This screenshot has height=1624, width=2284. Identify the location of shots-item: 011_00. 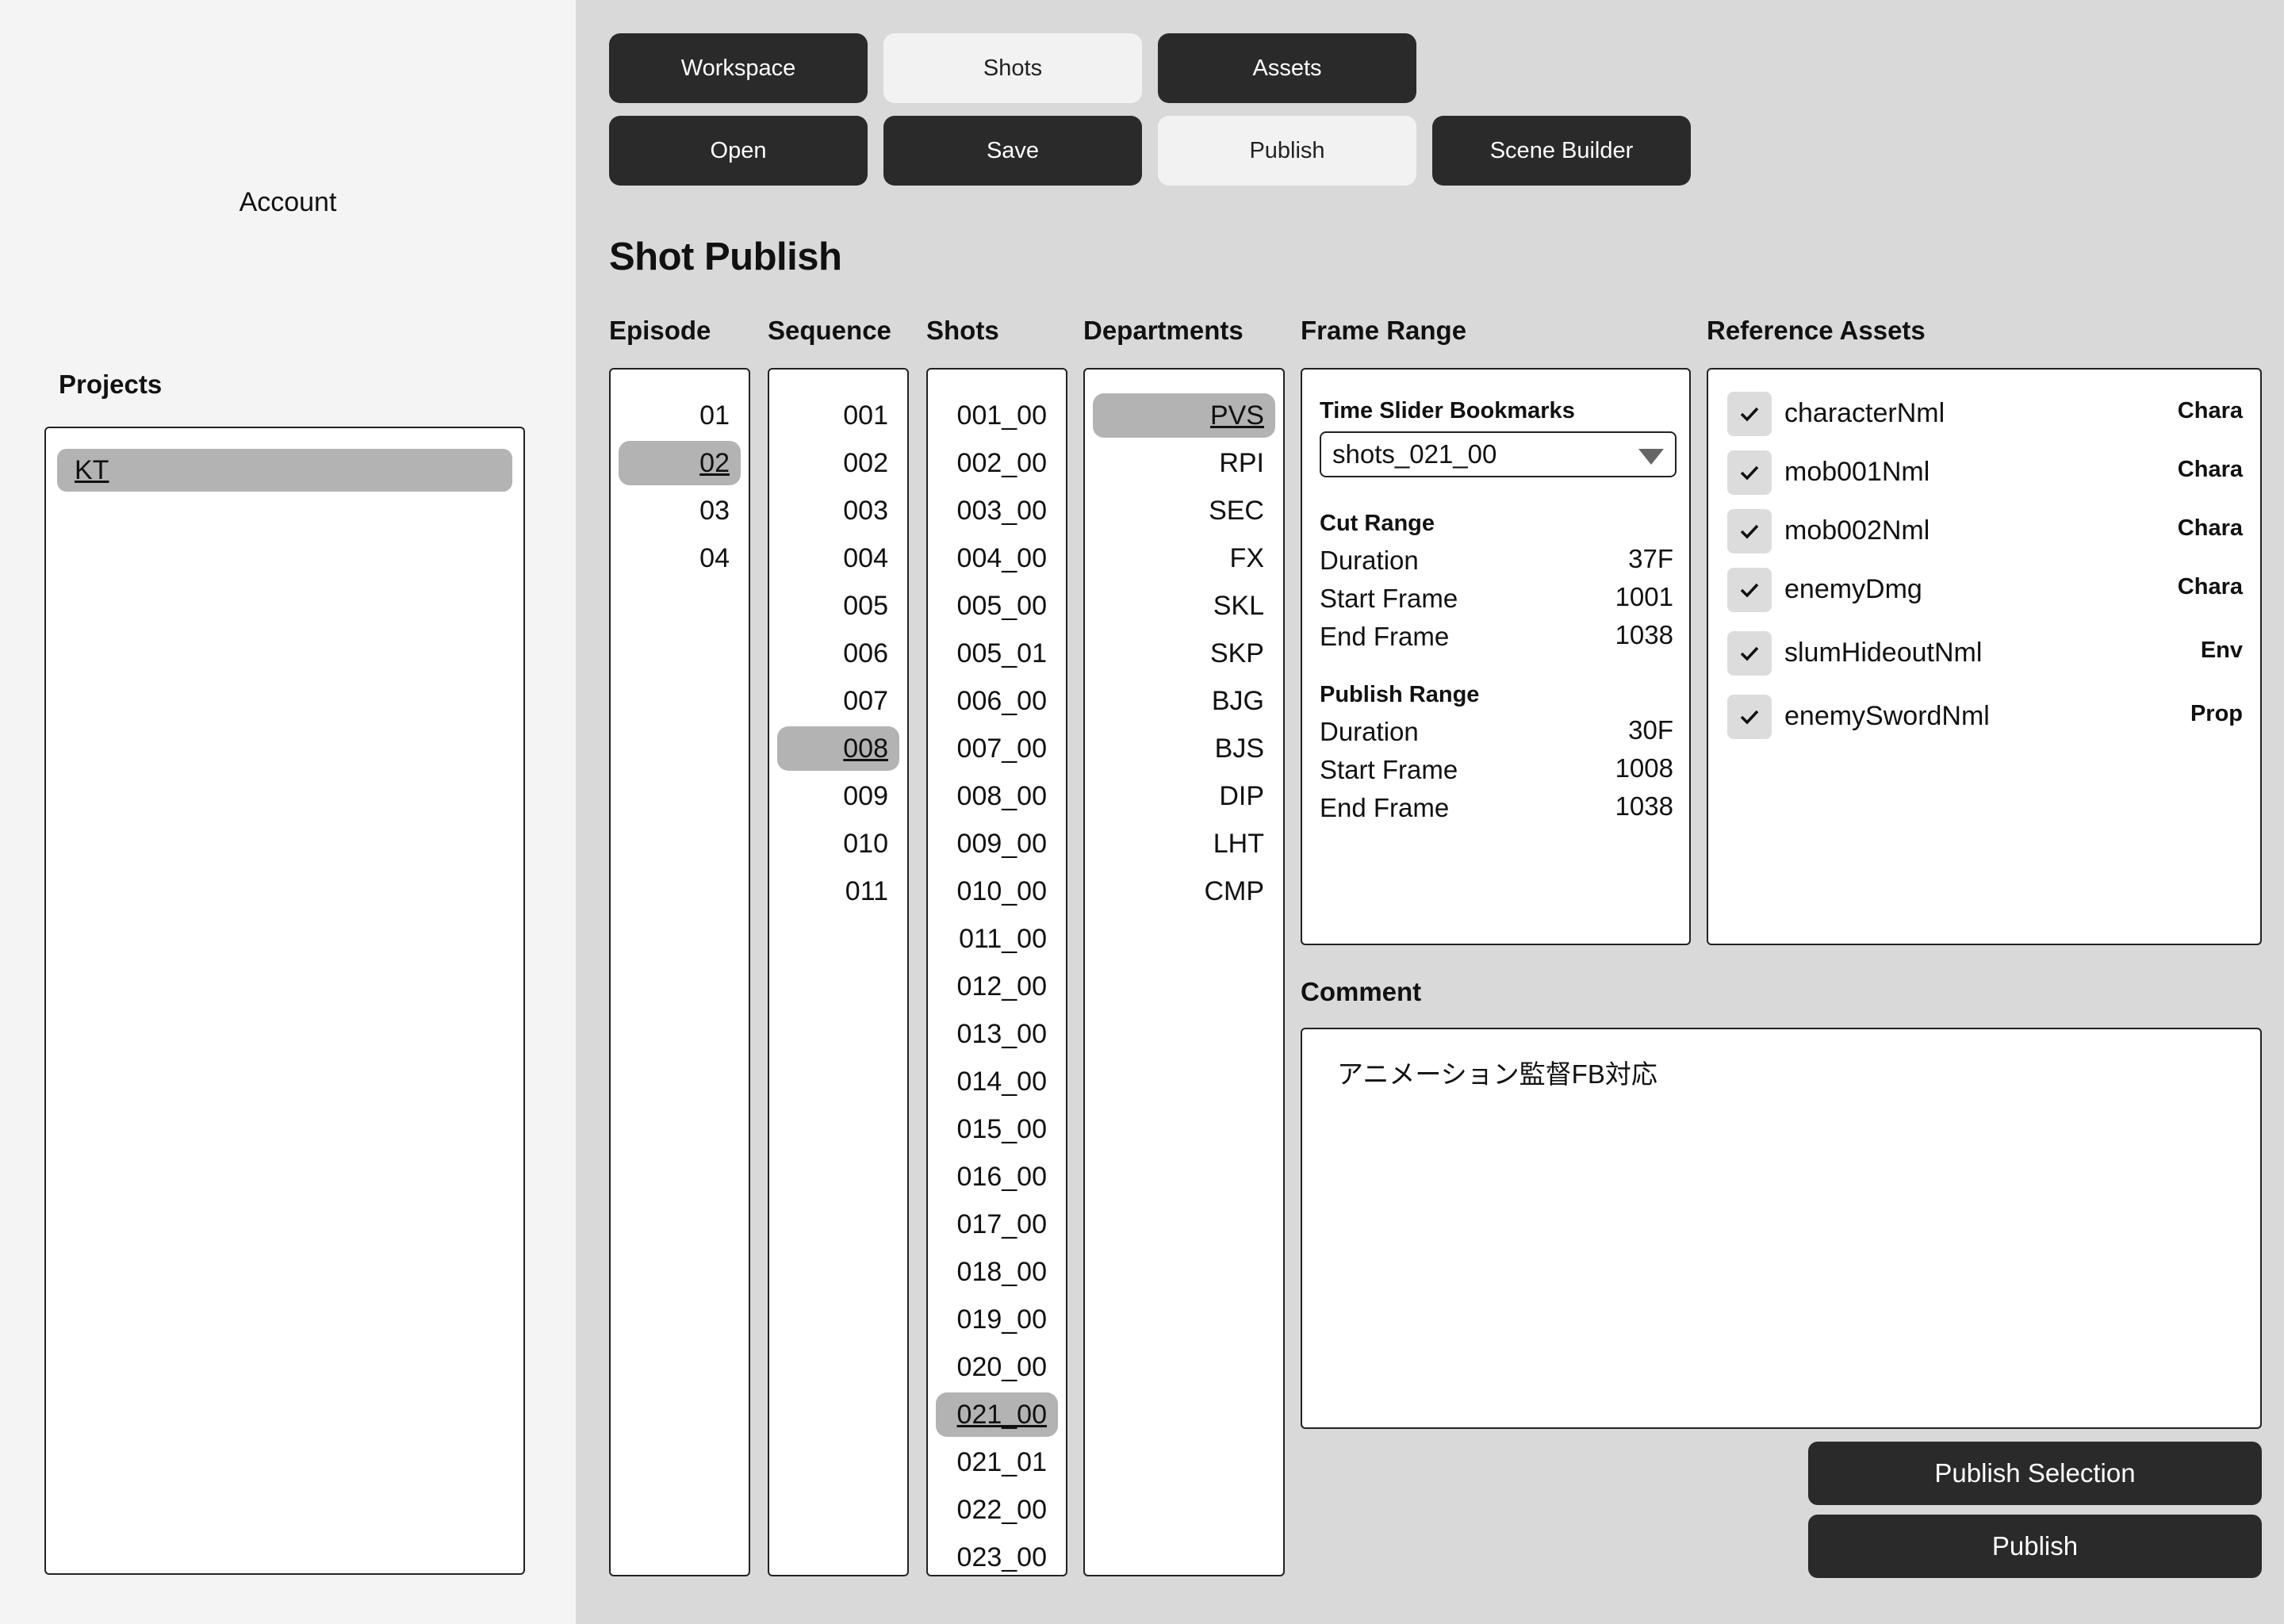
(1003, 939).